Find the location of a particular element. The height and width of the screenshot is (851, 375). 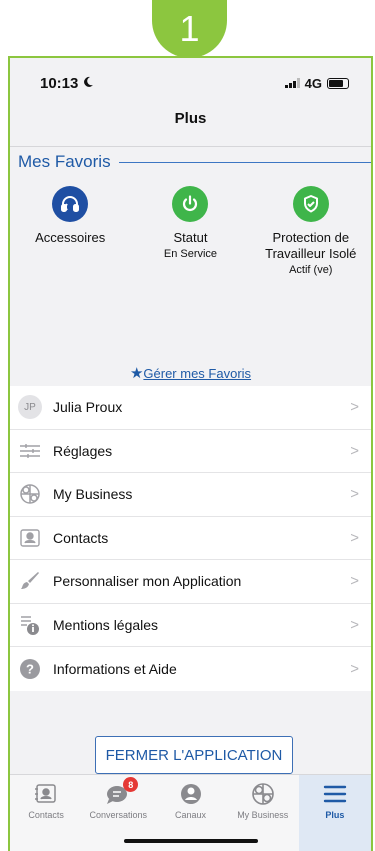

manage-favorites-link: ★Gérer mes Favoris is located at coordinates (190, 373).